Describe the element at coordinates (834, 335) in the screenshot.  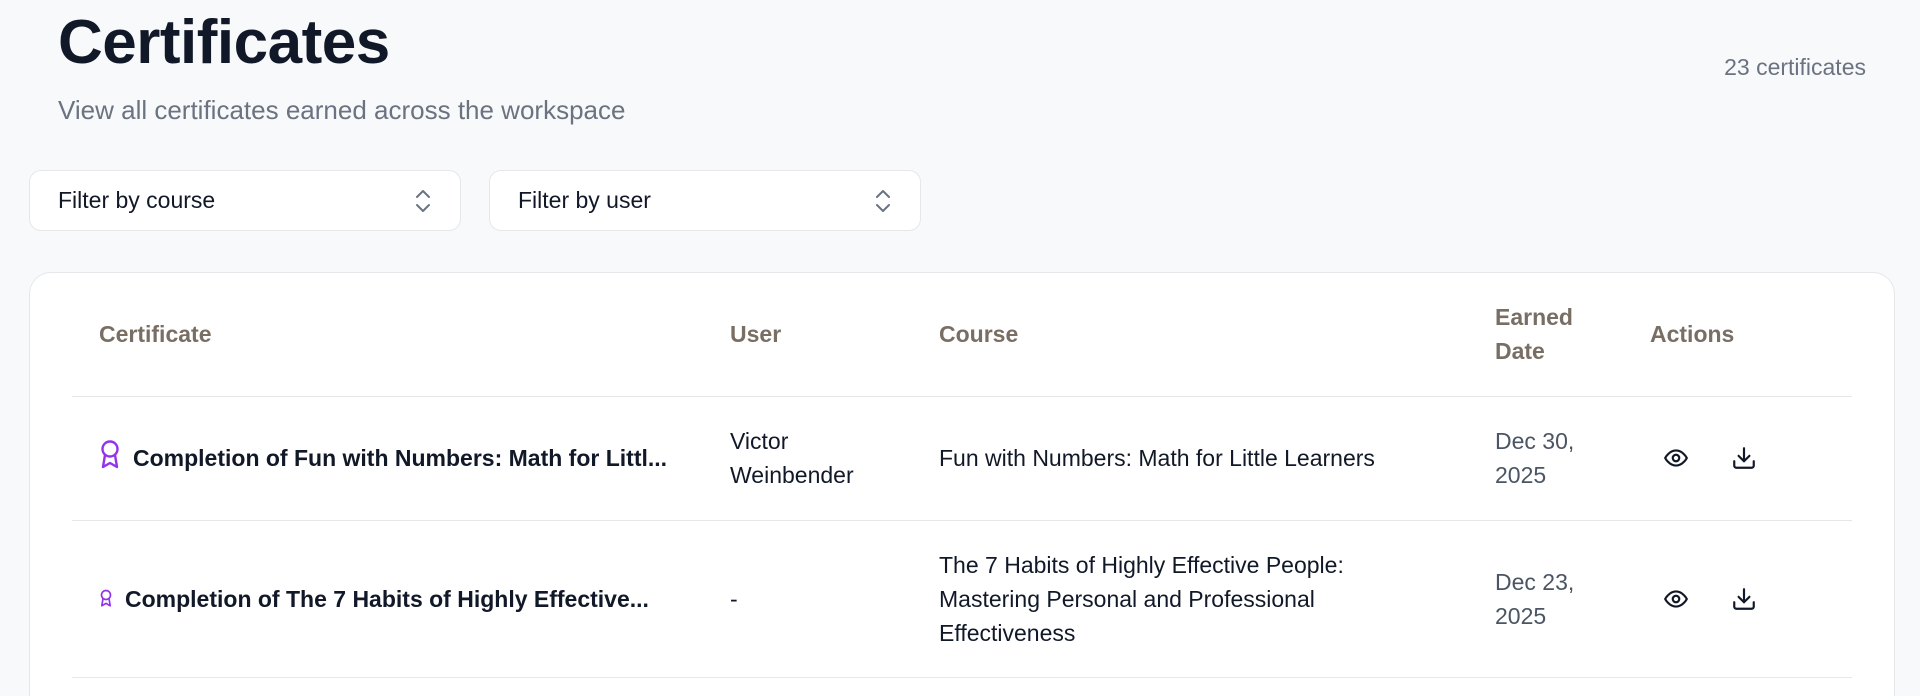
I see `column-header-user: User` at that location.